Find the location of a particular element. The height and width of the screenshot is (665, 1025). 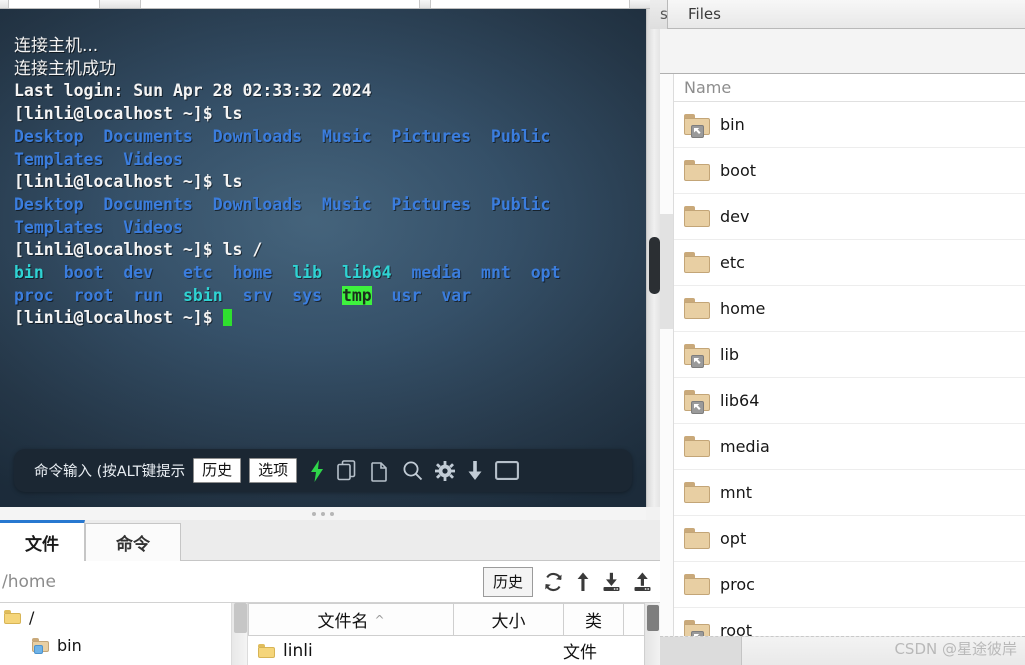

upload-icon is located at coordinates (642, 582).